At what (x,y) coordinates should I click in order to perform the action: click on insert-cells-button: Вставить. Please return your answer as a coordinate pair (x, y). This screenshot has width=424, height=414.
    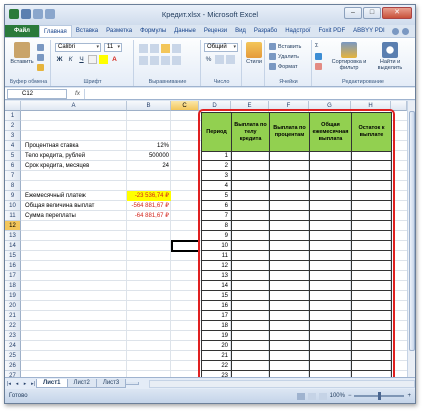
    Looking at the image, I should click on (285, 46).